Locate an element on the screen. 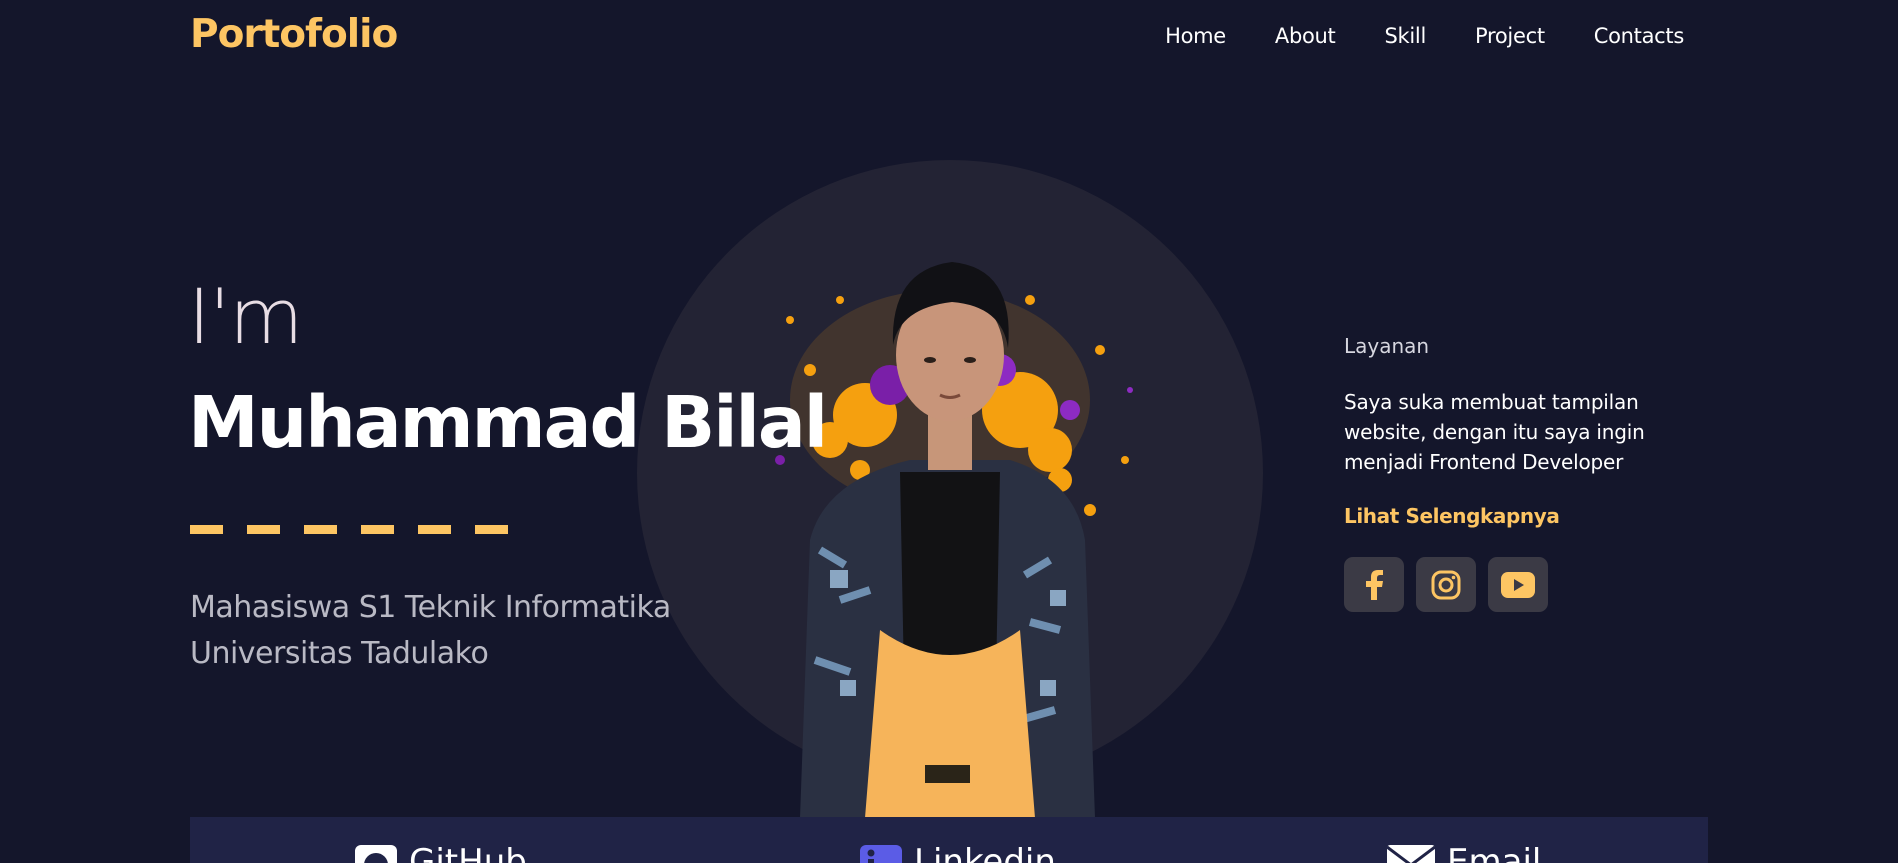 The width and height of the screenshot is (1898, 863). dash-divider is located at coordinates (349, 529).